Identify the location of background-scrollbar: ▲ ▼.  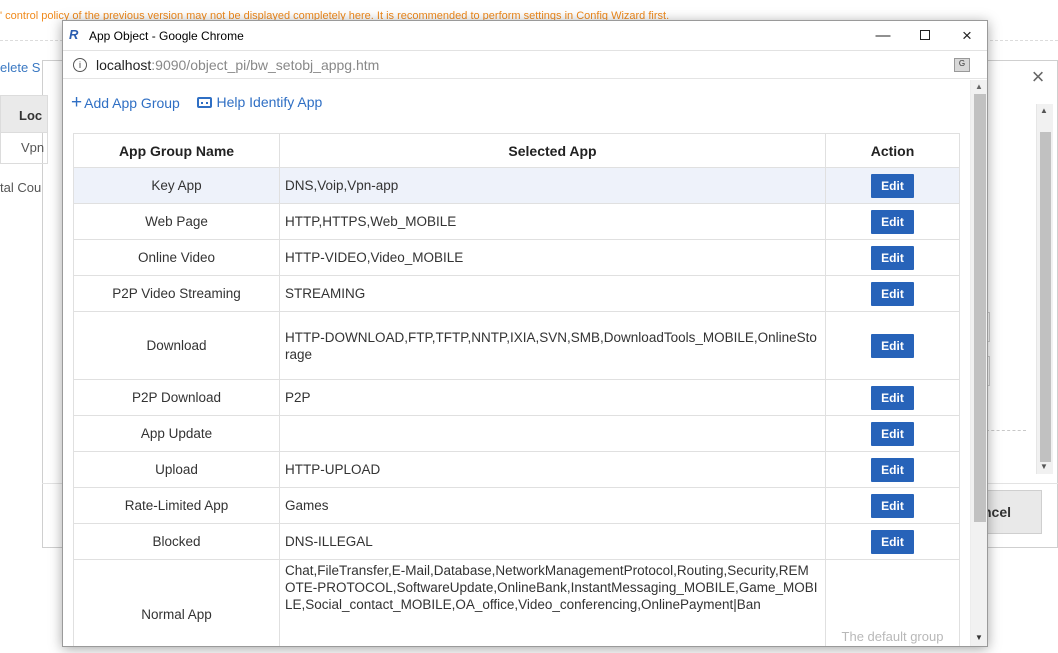
(1044, 289).